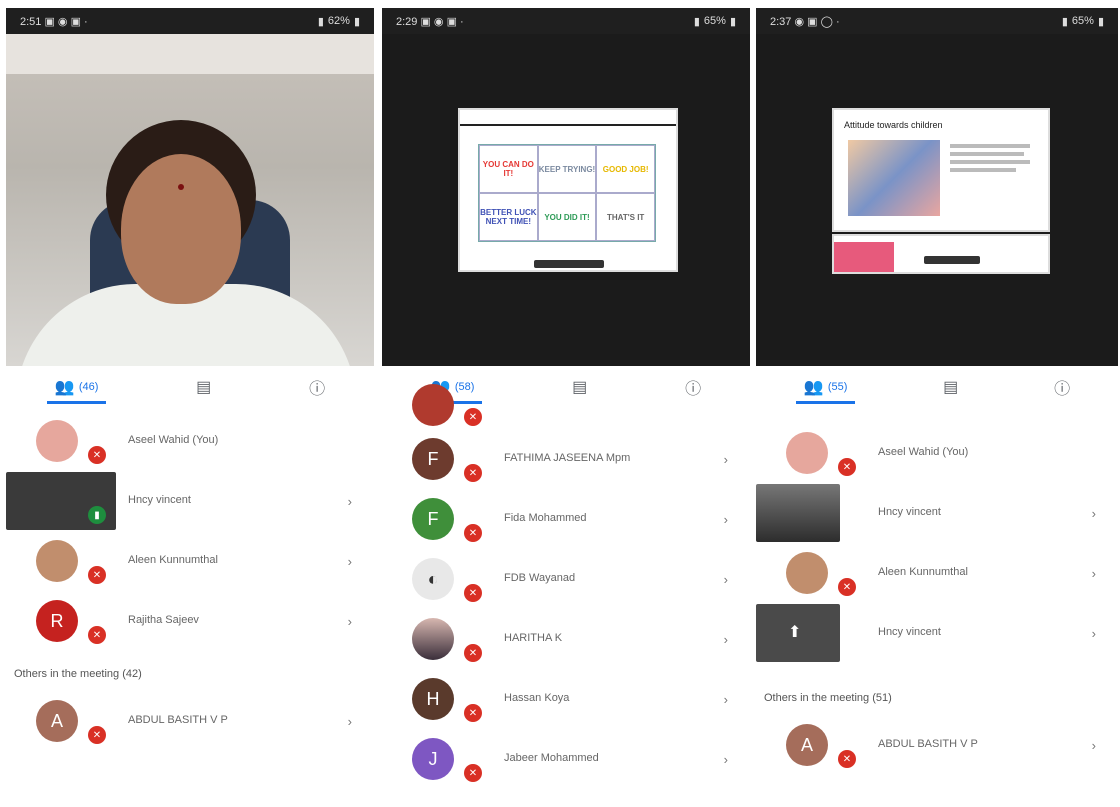 This screenshot has width=1120, height=807. Describe the element at coordinates (540, 578) in the screenshot. I see `participant-name: FDB Wayanad` at that location.